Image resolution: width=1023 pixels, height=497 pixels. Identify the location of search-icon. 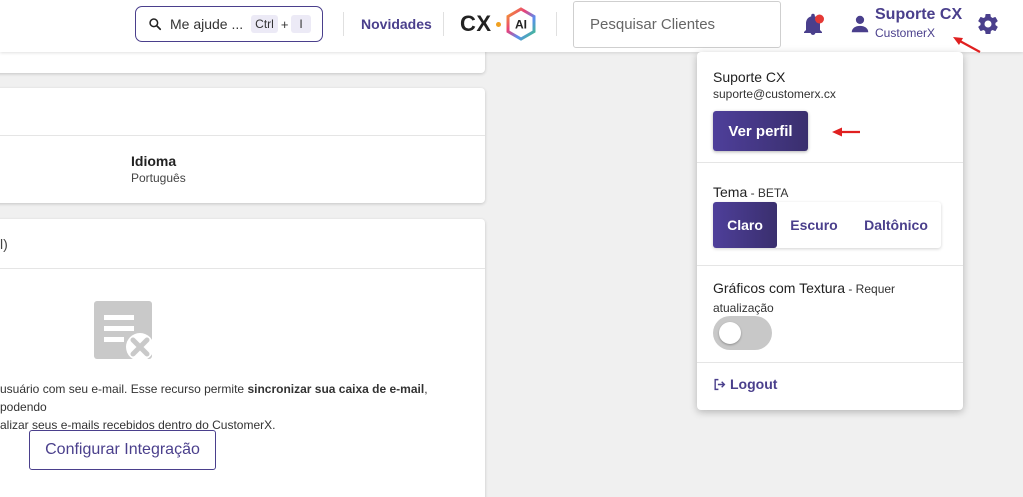
(155, 24).